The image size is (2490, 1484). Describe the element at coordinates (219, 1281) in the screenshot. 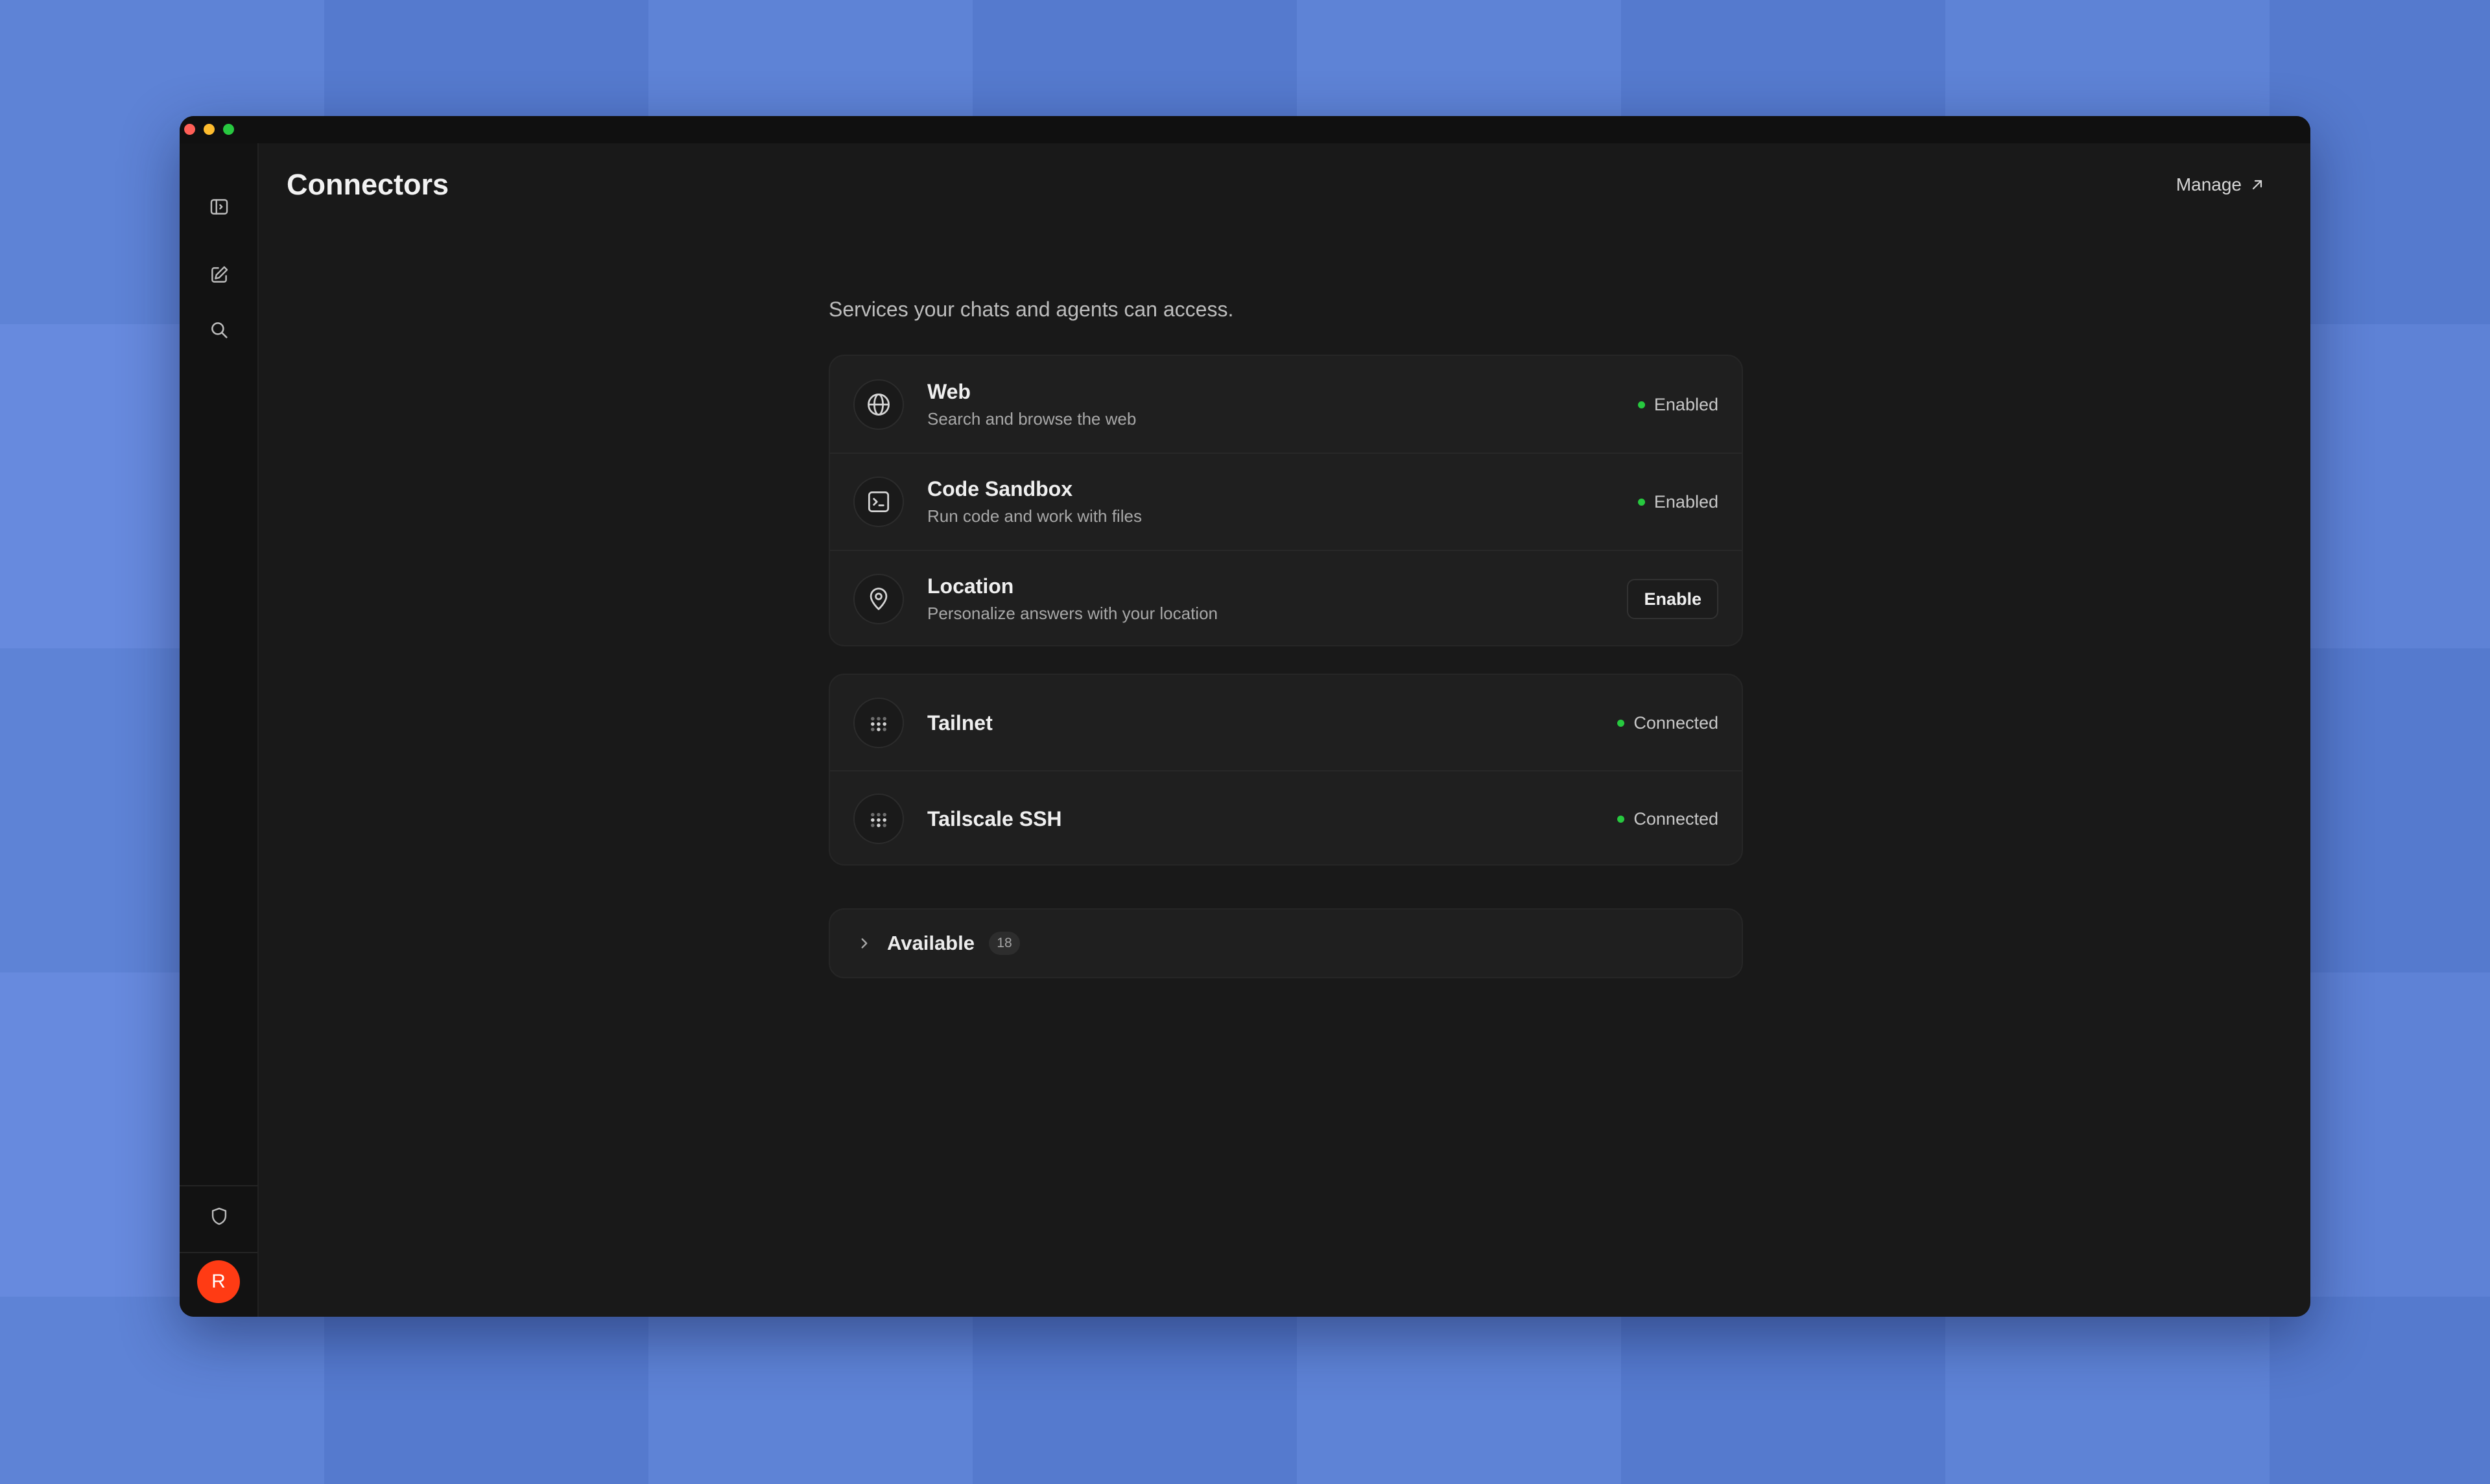

I see `avatar: R` at that location.